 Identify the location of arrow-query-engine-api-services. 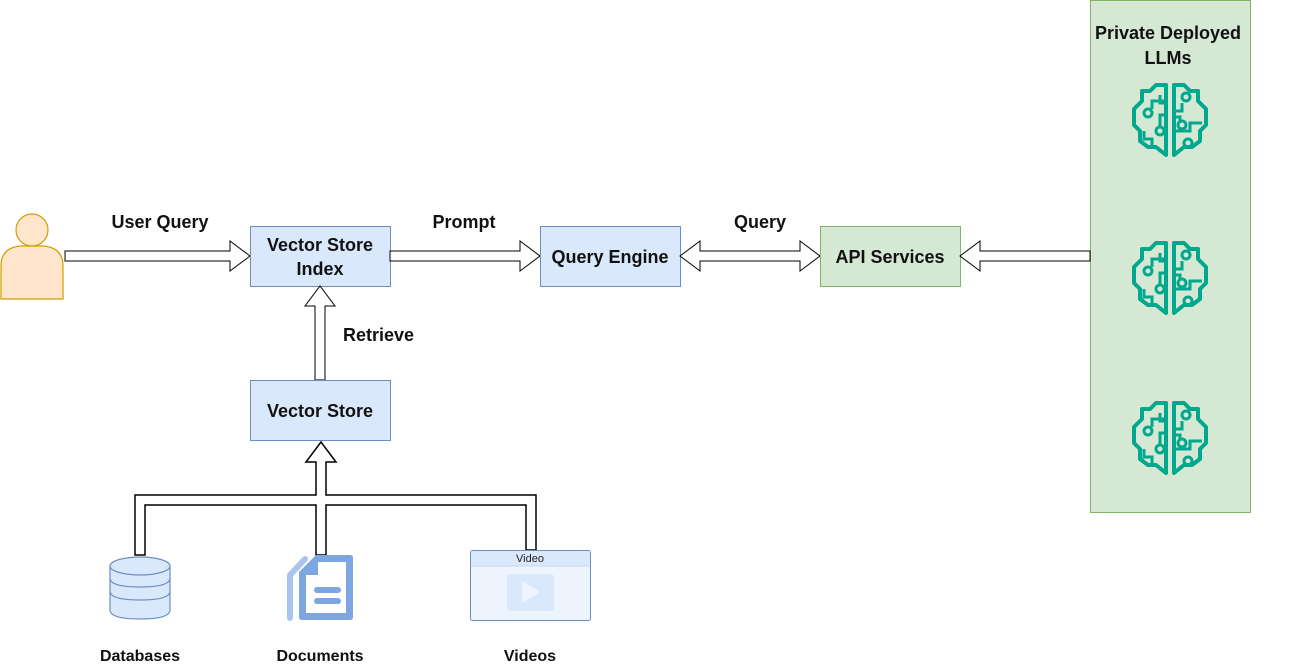
(750, 256).